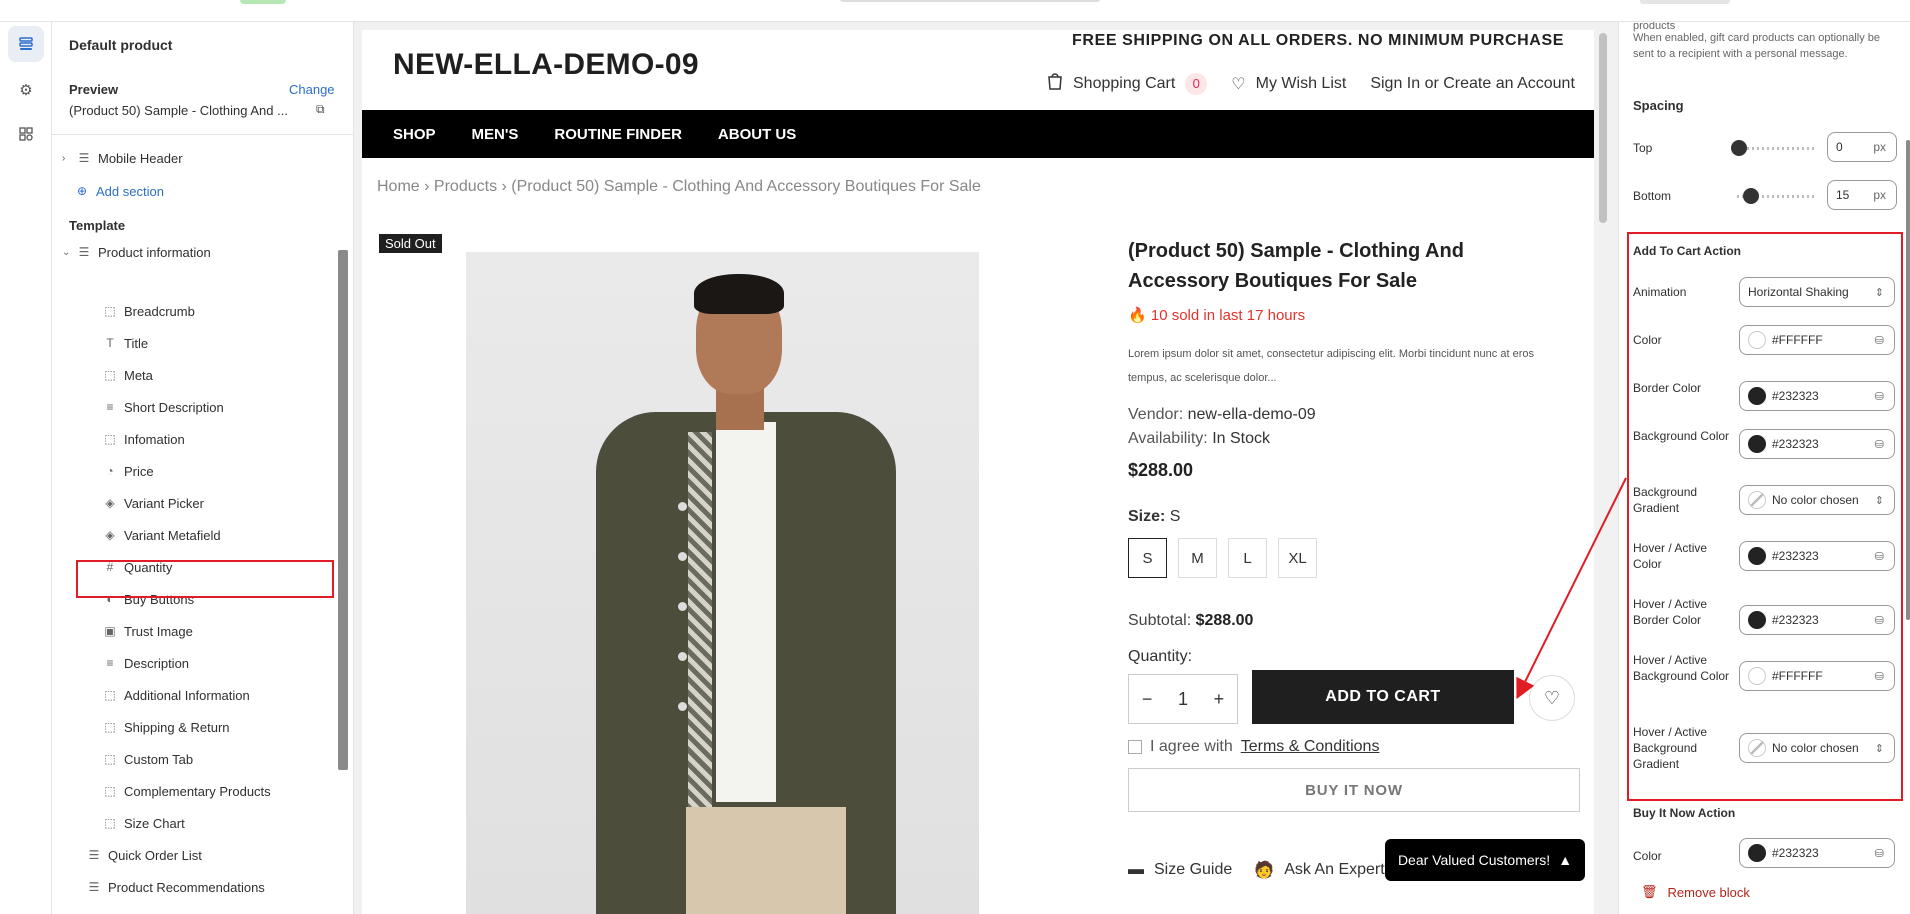 Image resolution: width=1910 pixels, height=914 pixels. Describe the element at coordinates (1817, 620) in the screenshot. I see `hover-active-border-color-picker: #232323 ⛁` at that location.